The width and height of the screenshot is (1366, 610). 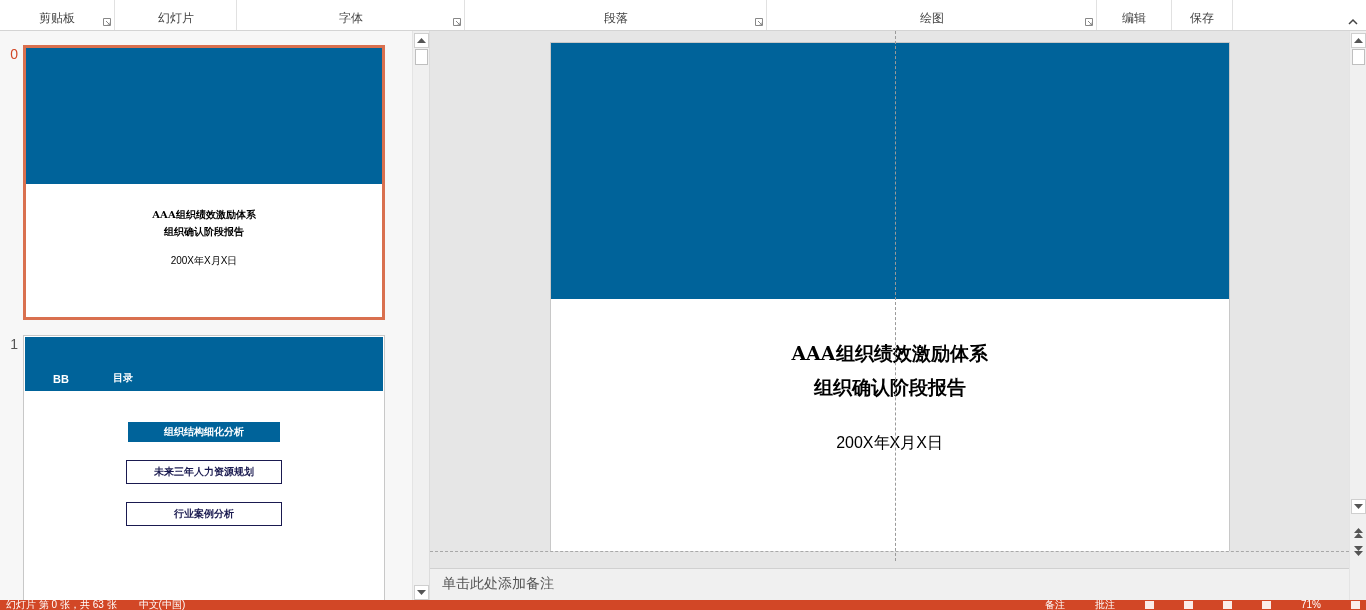 What do you see at coordinates (889, 387) in the screenshot?
I see `slide-title: 组织确认阶段报告` at bounding box center [889, 387].